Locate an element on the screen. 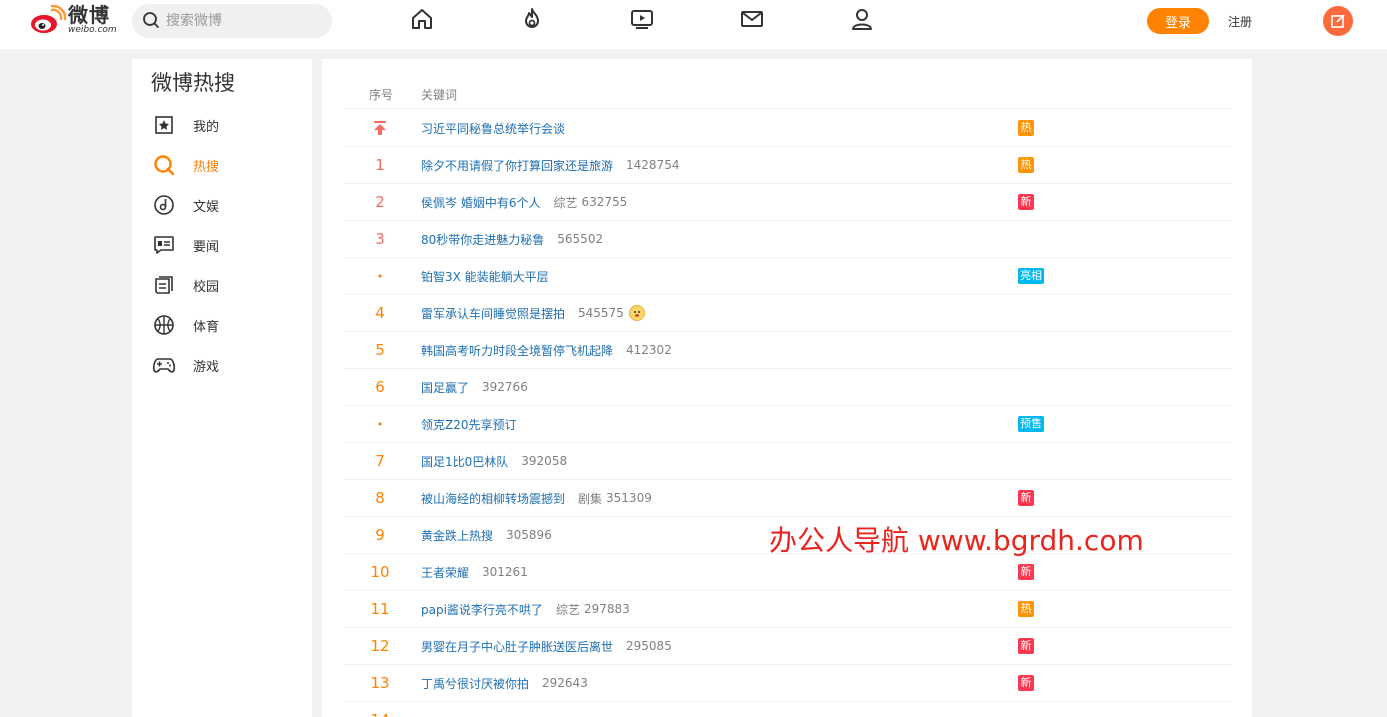  bookmark-star-icon is located at coordinates (164, 125).